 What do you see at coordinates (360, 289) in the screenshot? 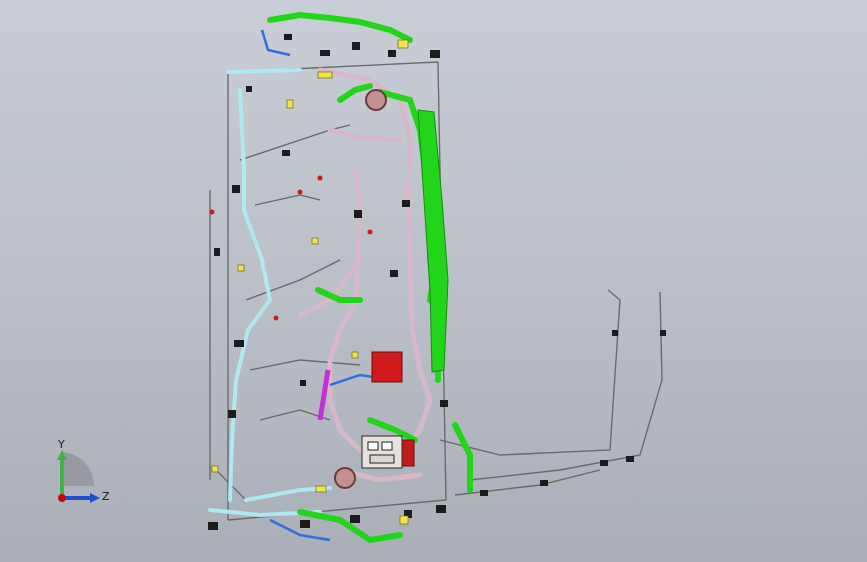
I see `grommet-group` at bounding box center [360, 289].